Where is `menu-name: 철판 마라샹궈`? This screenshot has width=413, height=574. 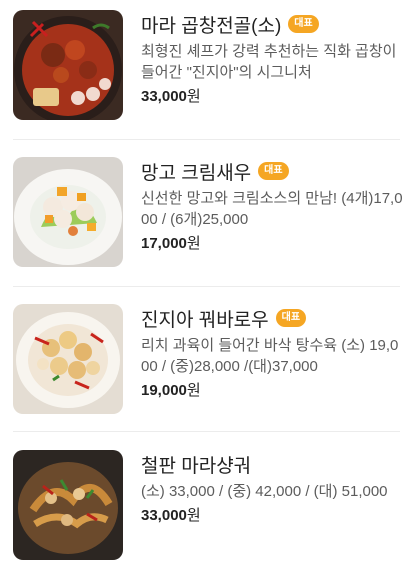 menu-name: 철판 마라샹궈 is located at coordinates (196, 466).